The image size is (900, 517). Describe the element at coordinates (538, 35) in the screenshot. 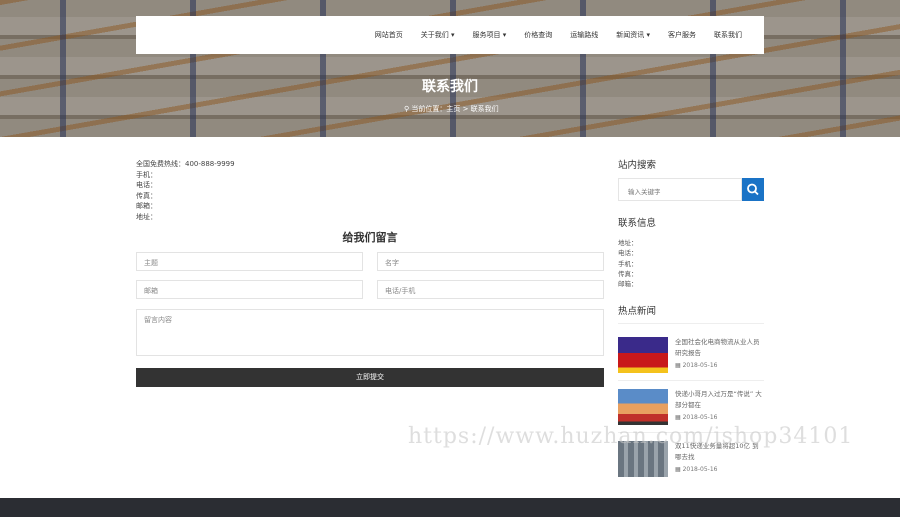

I see `nav-price: 价格查询` at that location.